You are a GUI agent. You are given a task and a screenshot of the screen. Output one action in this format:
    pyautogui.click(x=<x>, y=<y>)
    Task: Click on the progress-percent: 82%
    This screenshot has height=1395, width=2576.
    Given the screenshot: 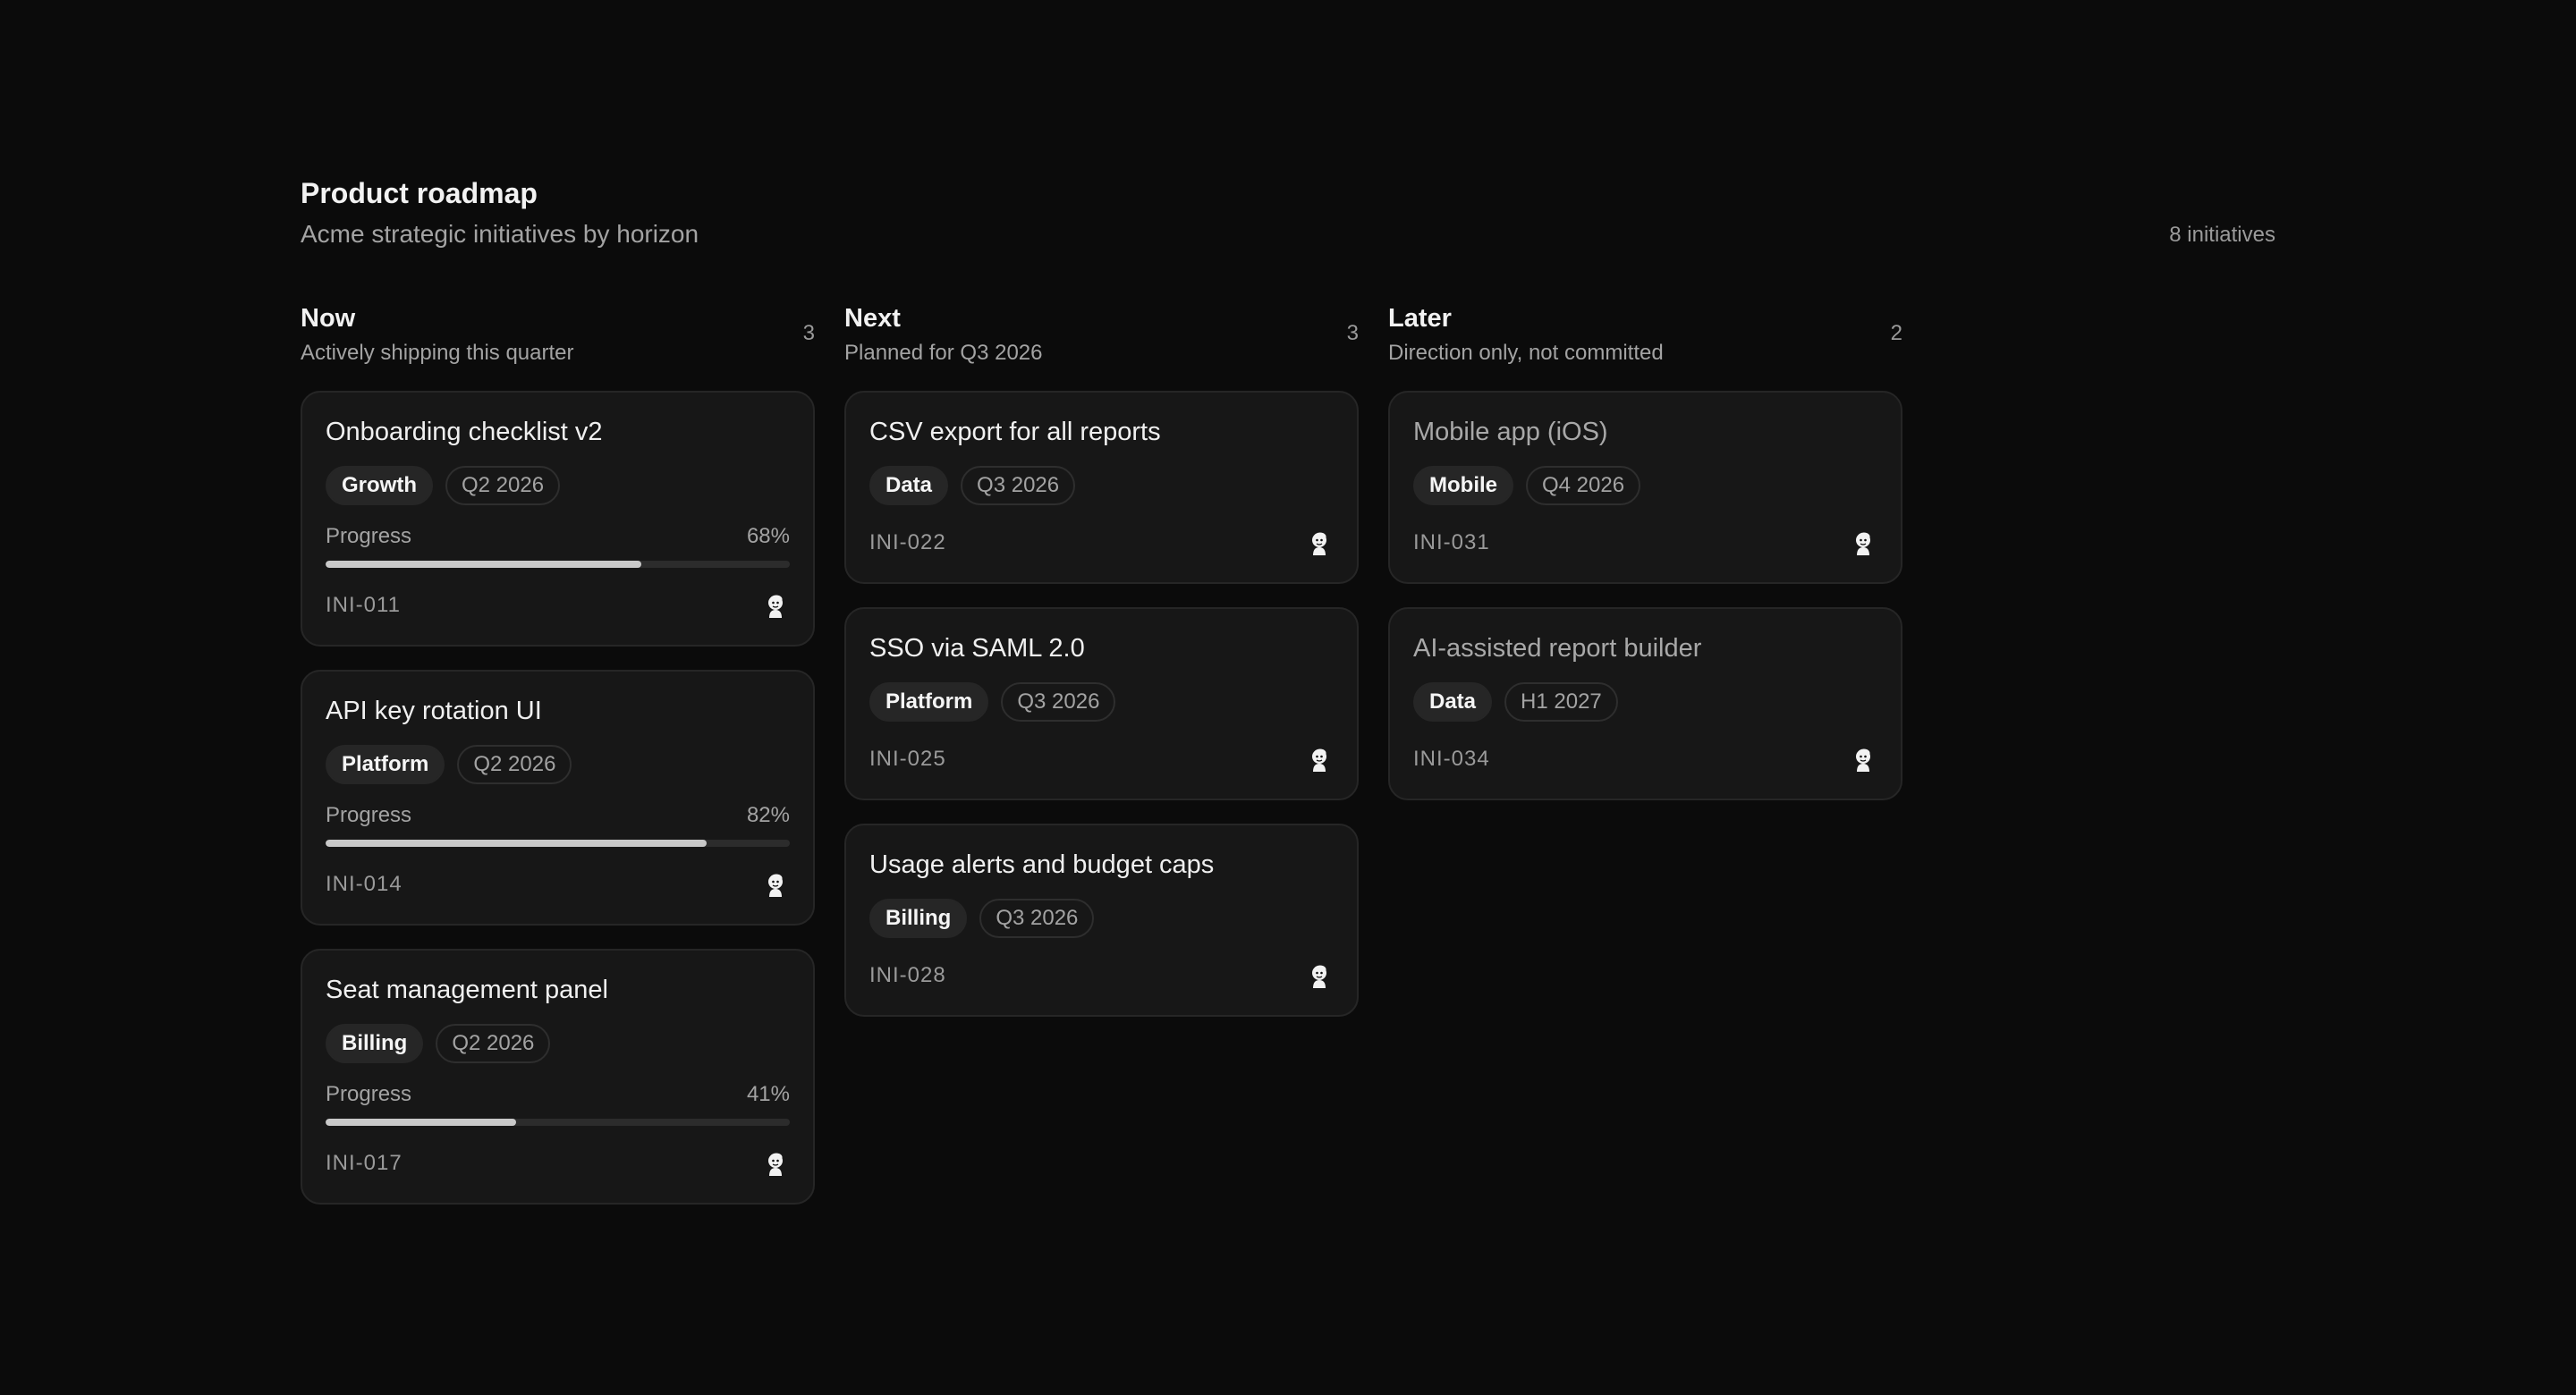 What is the action you would take?
    pyautogui.click(x=768, y=815)
    